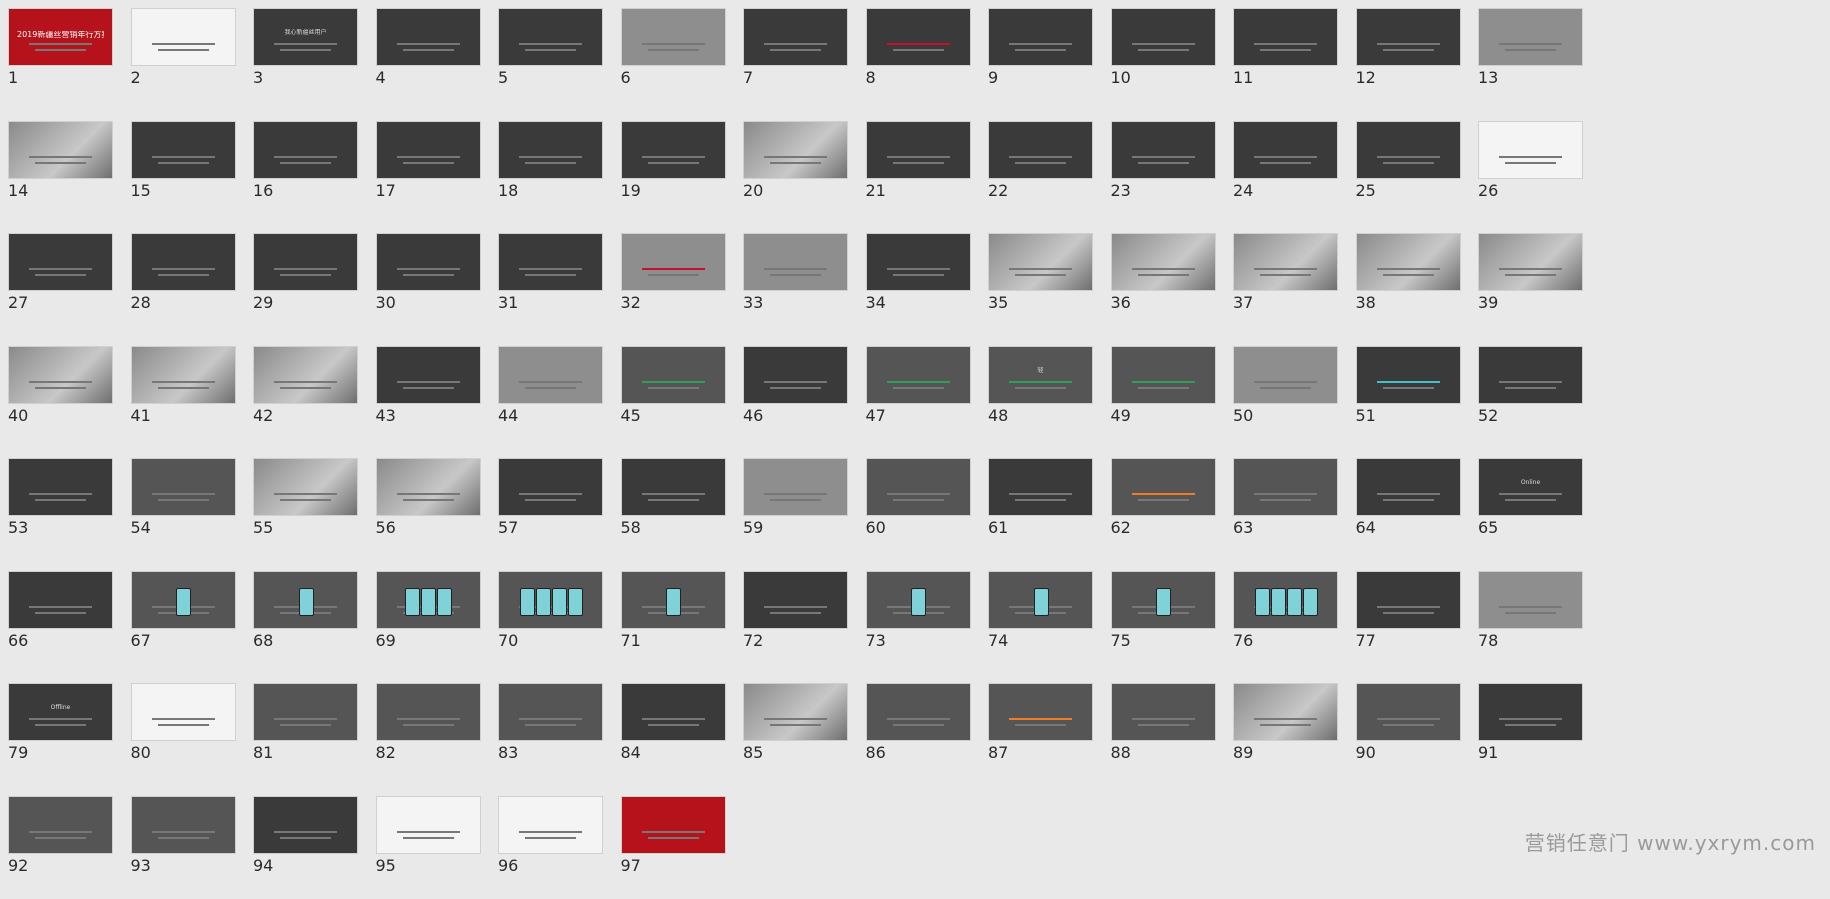 The width and height of the screenshot is (1830, 899). I want to click on slide-cell: 50, so click(1290, 395).